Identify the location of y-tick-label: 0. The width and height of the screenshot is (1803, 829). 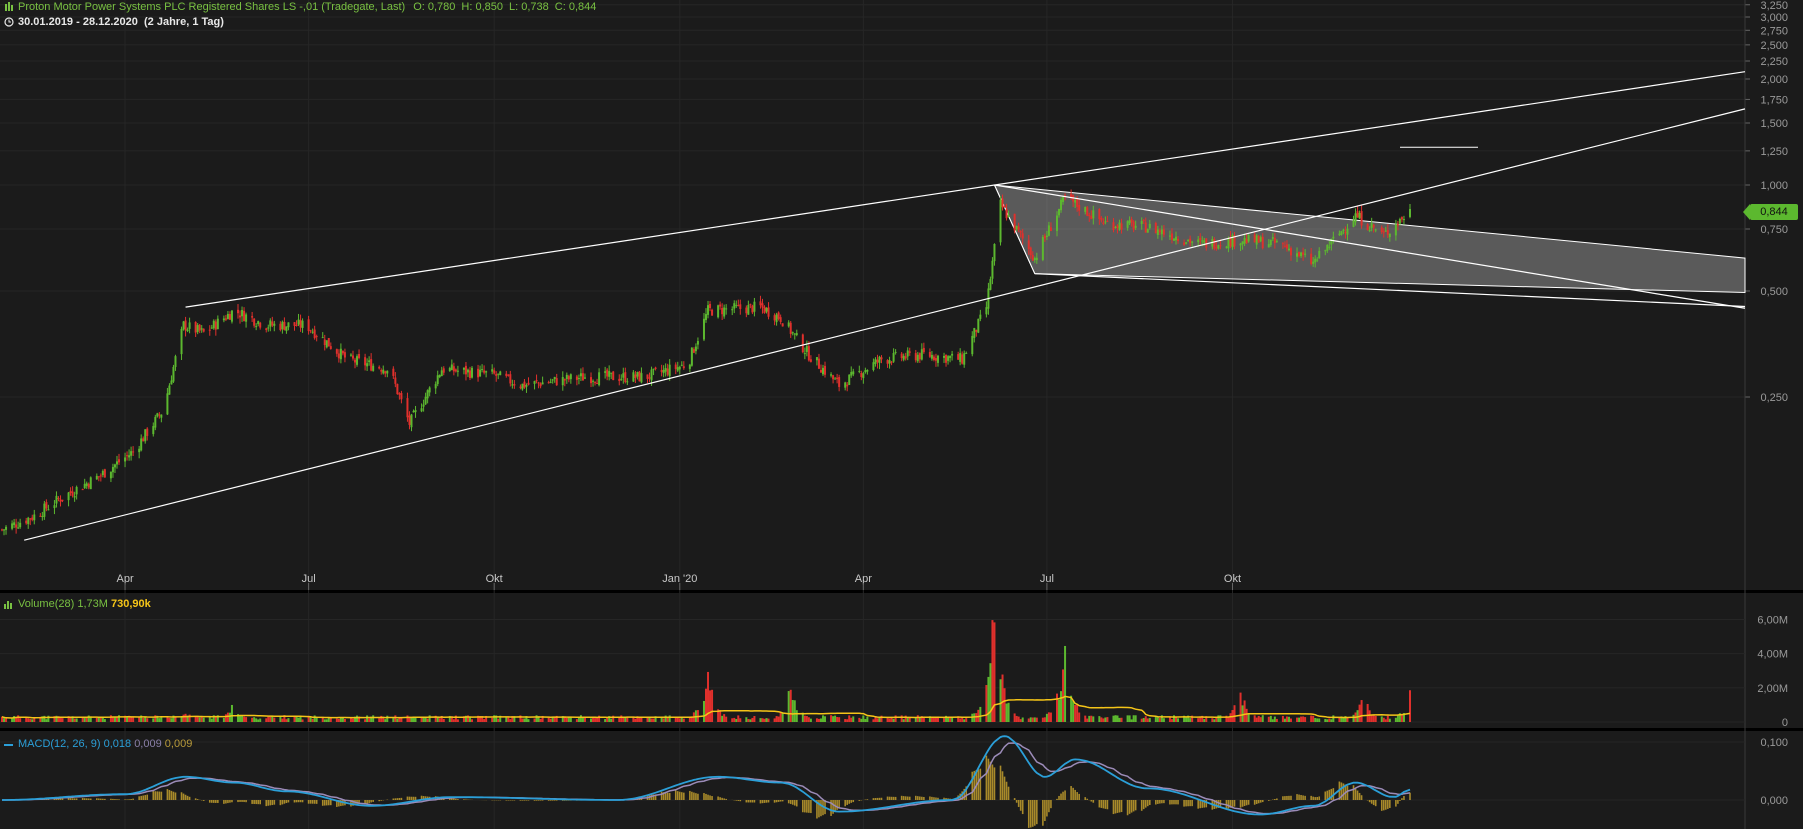
(1785, 723).